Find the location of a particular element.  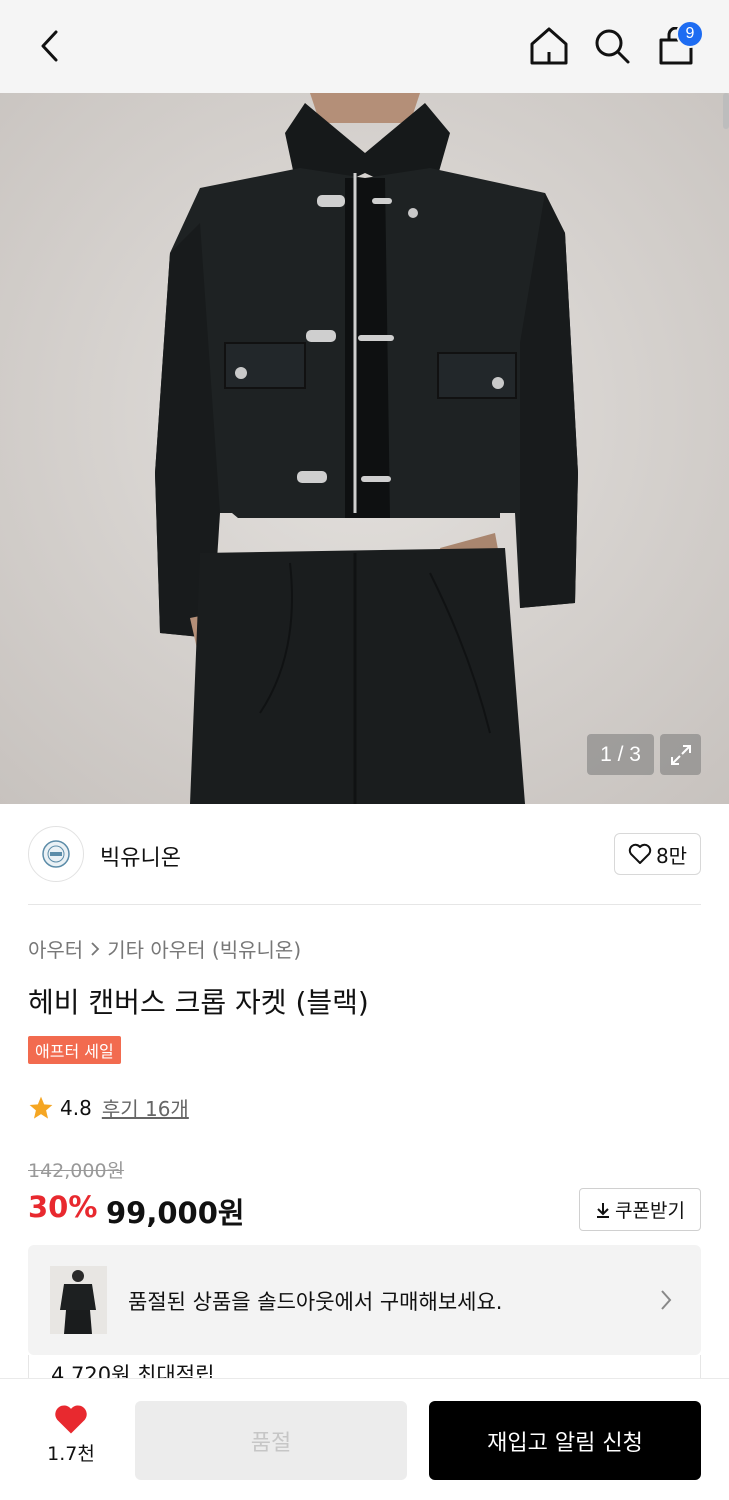

reviews-link: 후기 16개 is located at coordinates (145, 1107).